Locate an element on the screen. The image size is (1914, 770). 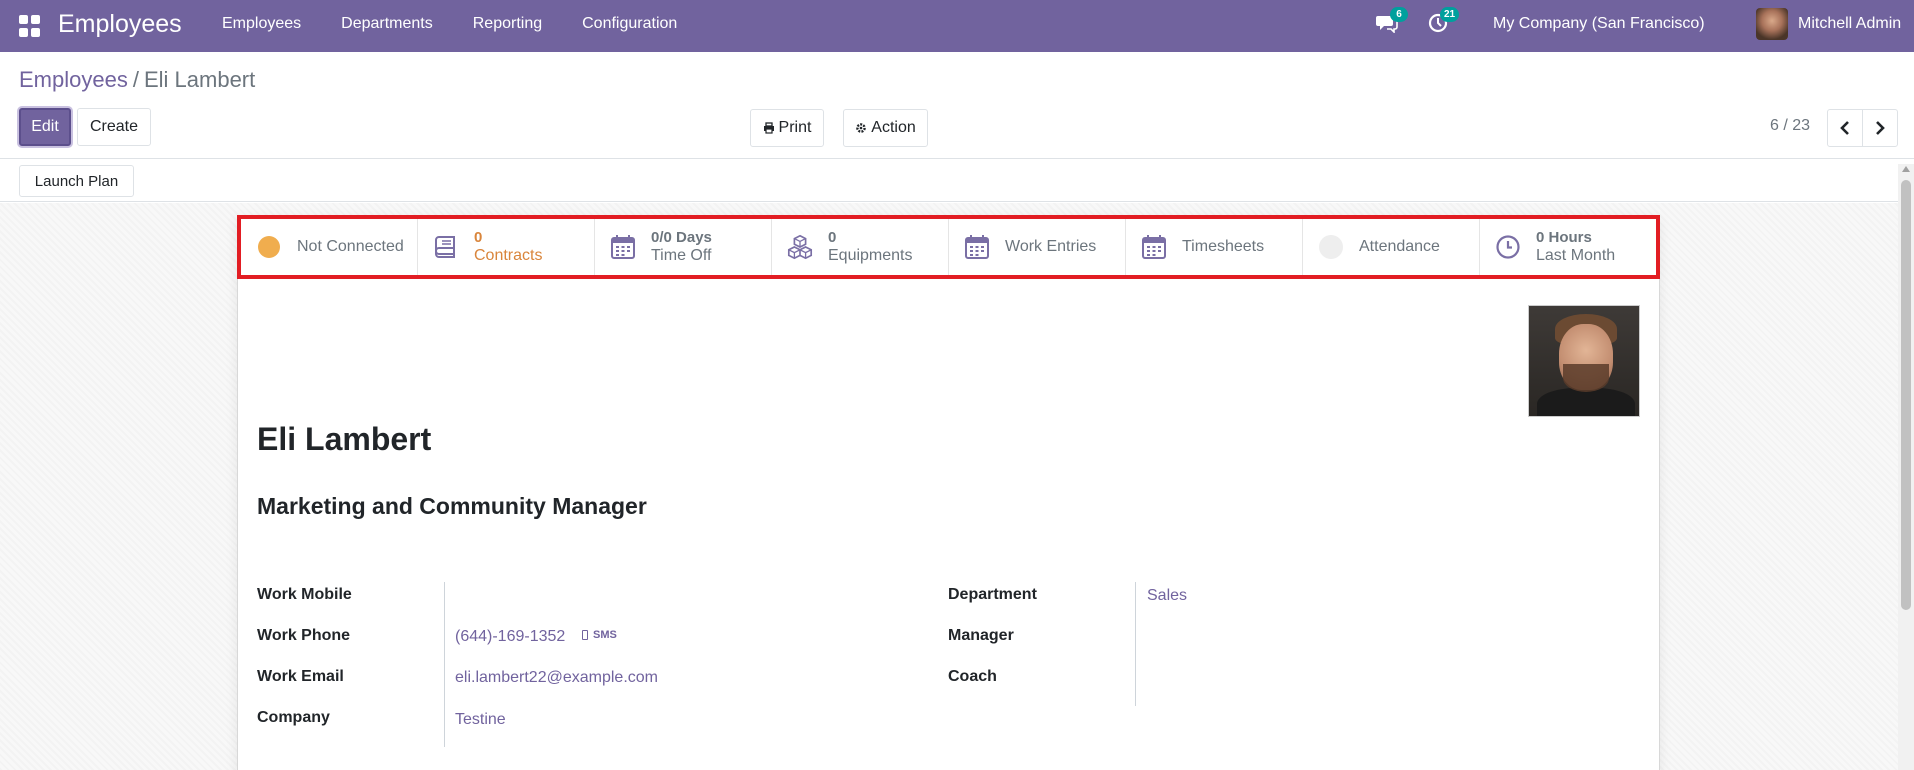
action-button: Action is located at coordinates (885, 128).